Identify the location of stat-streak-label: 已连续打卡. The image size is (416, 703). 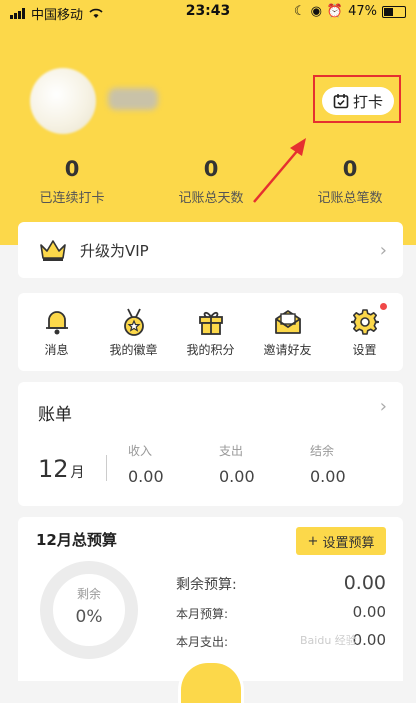
(72, 198).